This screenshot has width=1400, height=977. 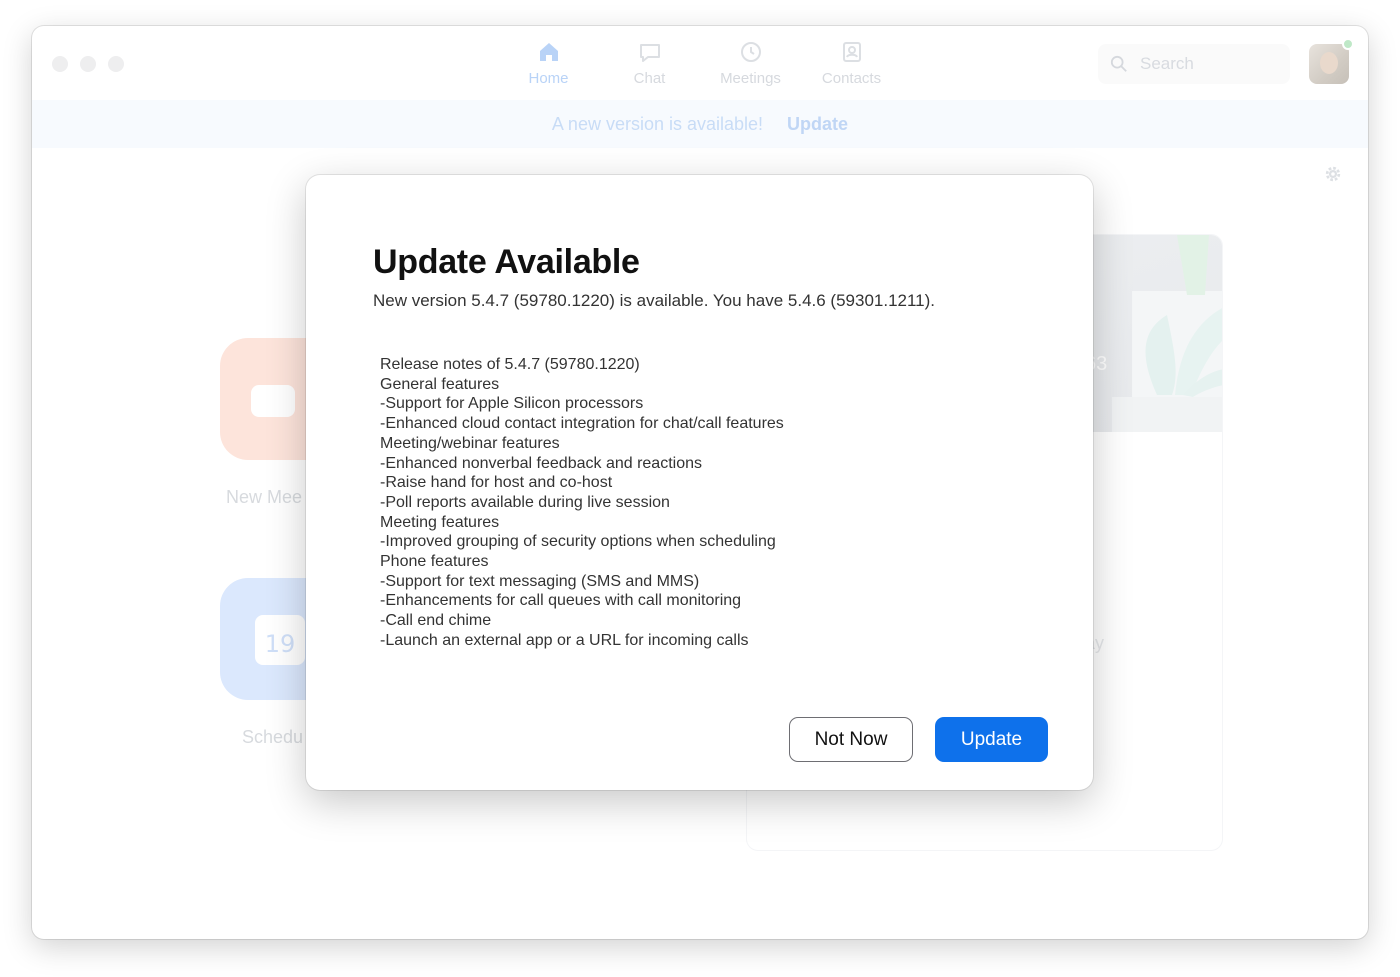 I want to click on tab-home-label: Home, so click(x=548, y=78).